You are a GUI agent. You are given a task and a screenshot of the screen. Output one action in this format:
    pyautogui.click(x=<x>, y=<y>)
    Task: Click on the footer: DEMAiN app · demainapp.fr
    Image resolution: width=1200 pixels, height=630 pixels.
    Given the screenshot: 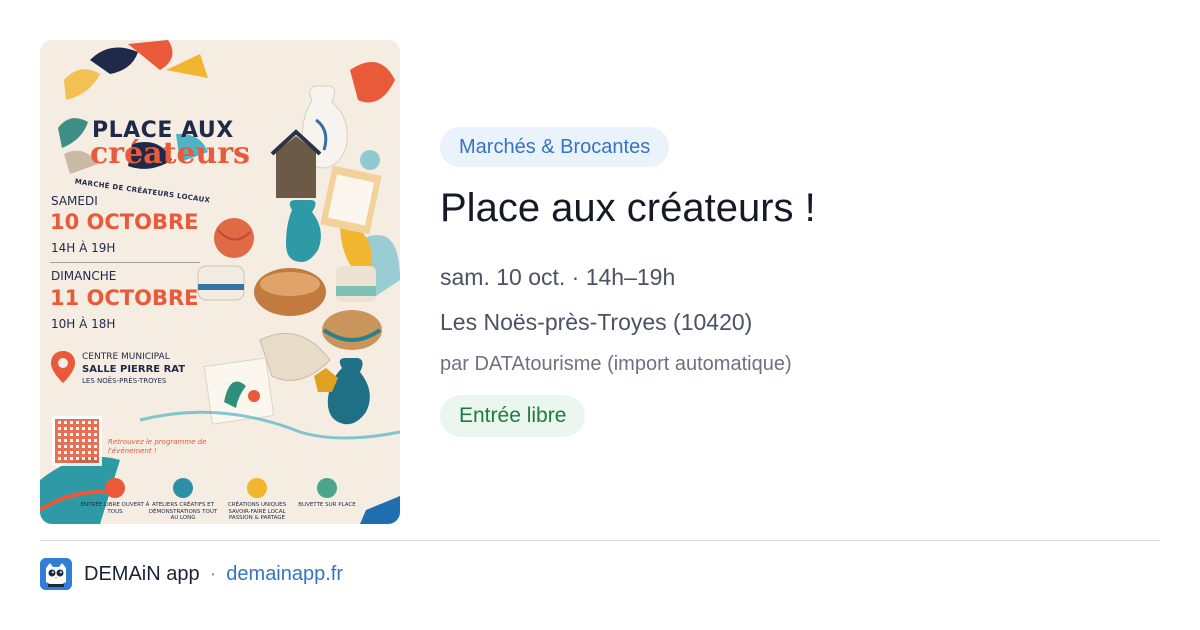 What is the action you would take?
    pyautogui.click(x=191, y=574)
    